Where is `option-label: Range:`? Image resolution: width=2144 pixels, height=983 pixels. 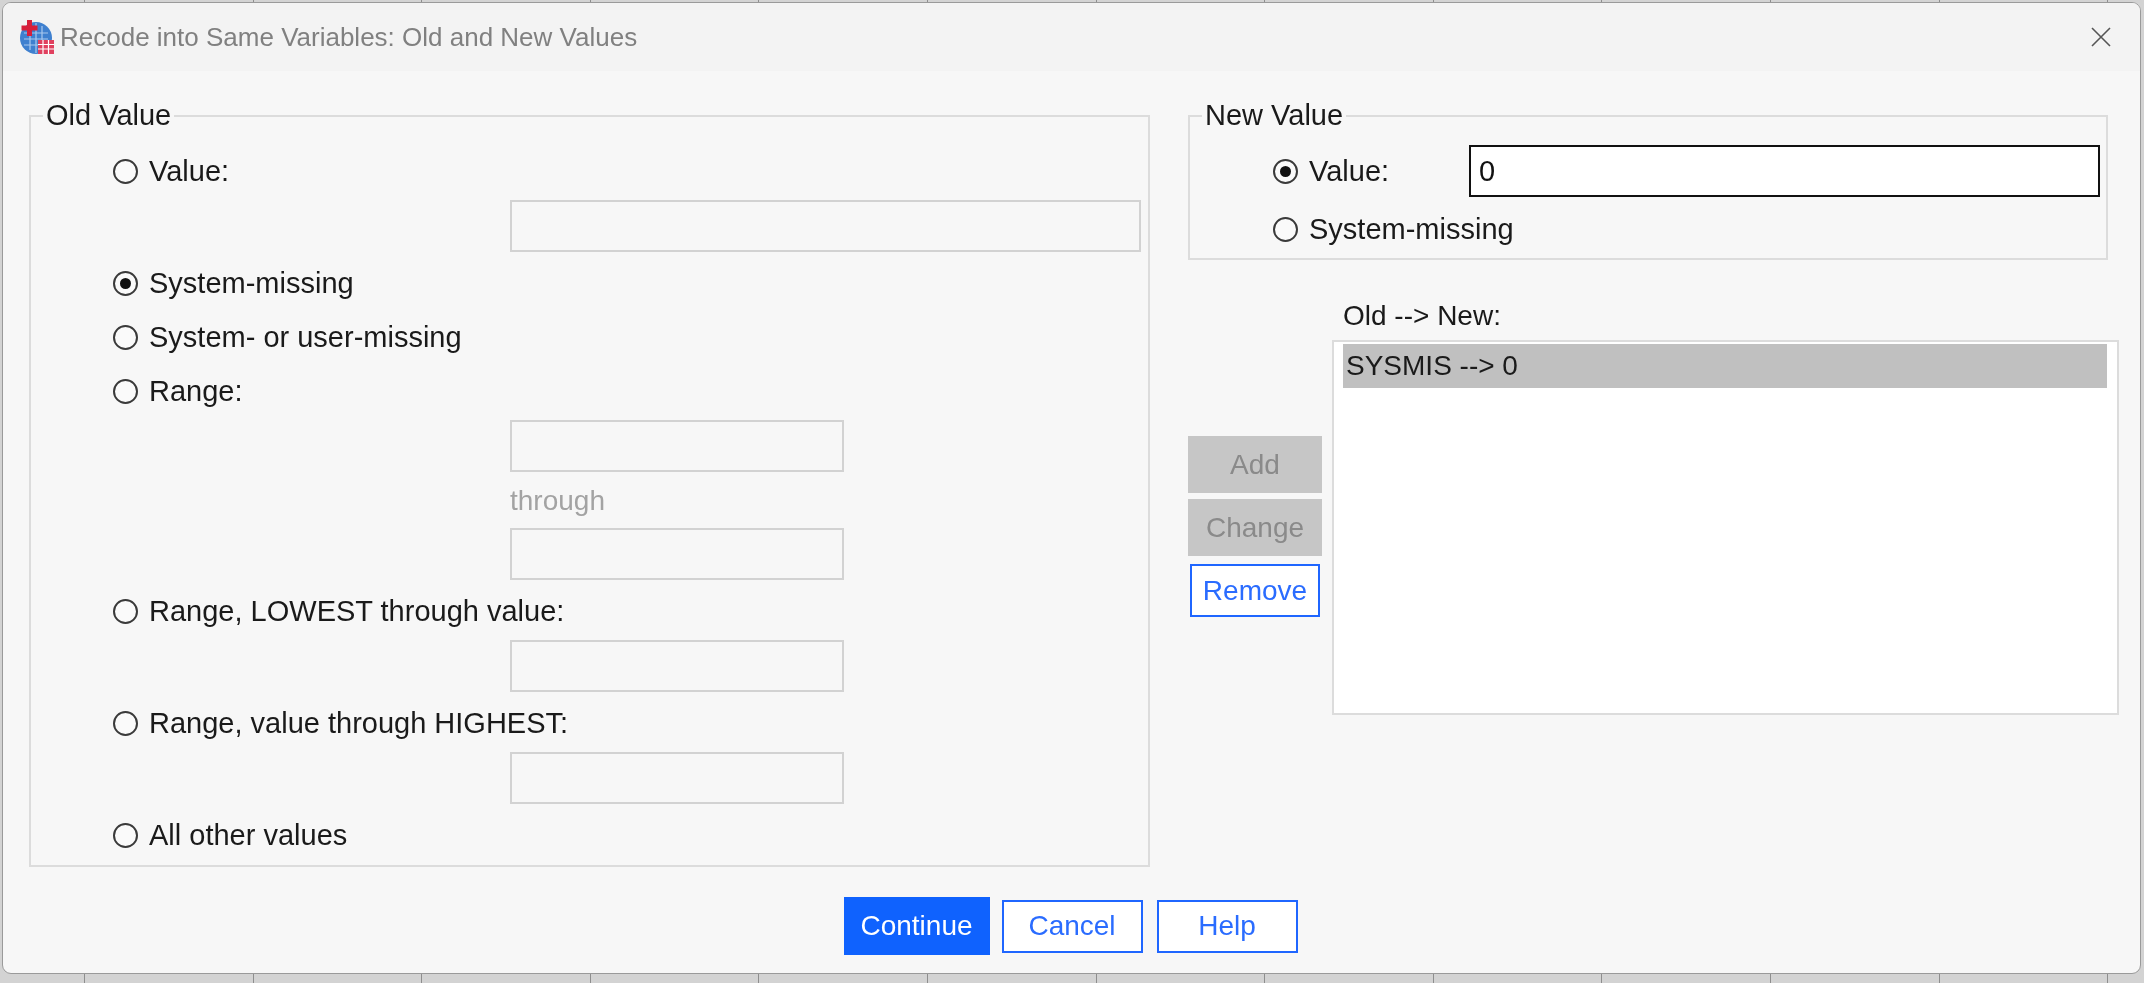
option-label: Range: is located at coordinates (196, 391).